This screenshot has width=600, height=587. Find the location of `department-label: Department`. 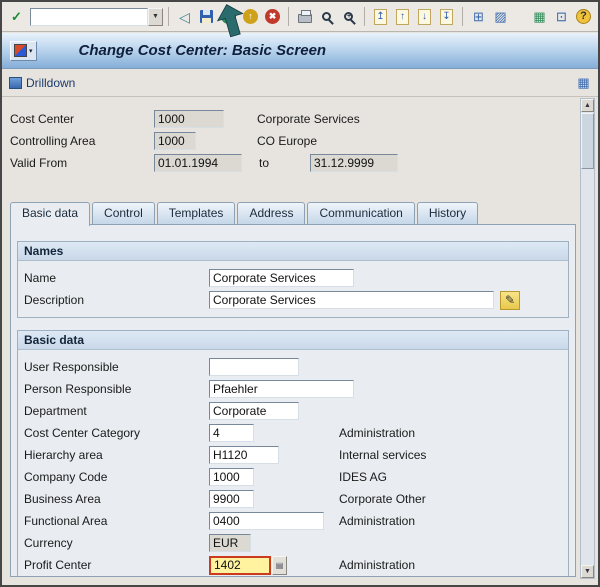

department-label: Department is located at coordinates (55, 411).